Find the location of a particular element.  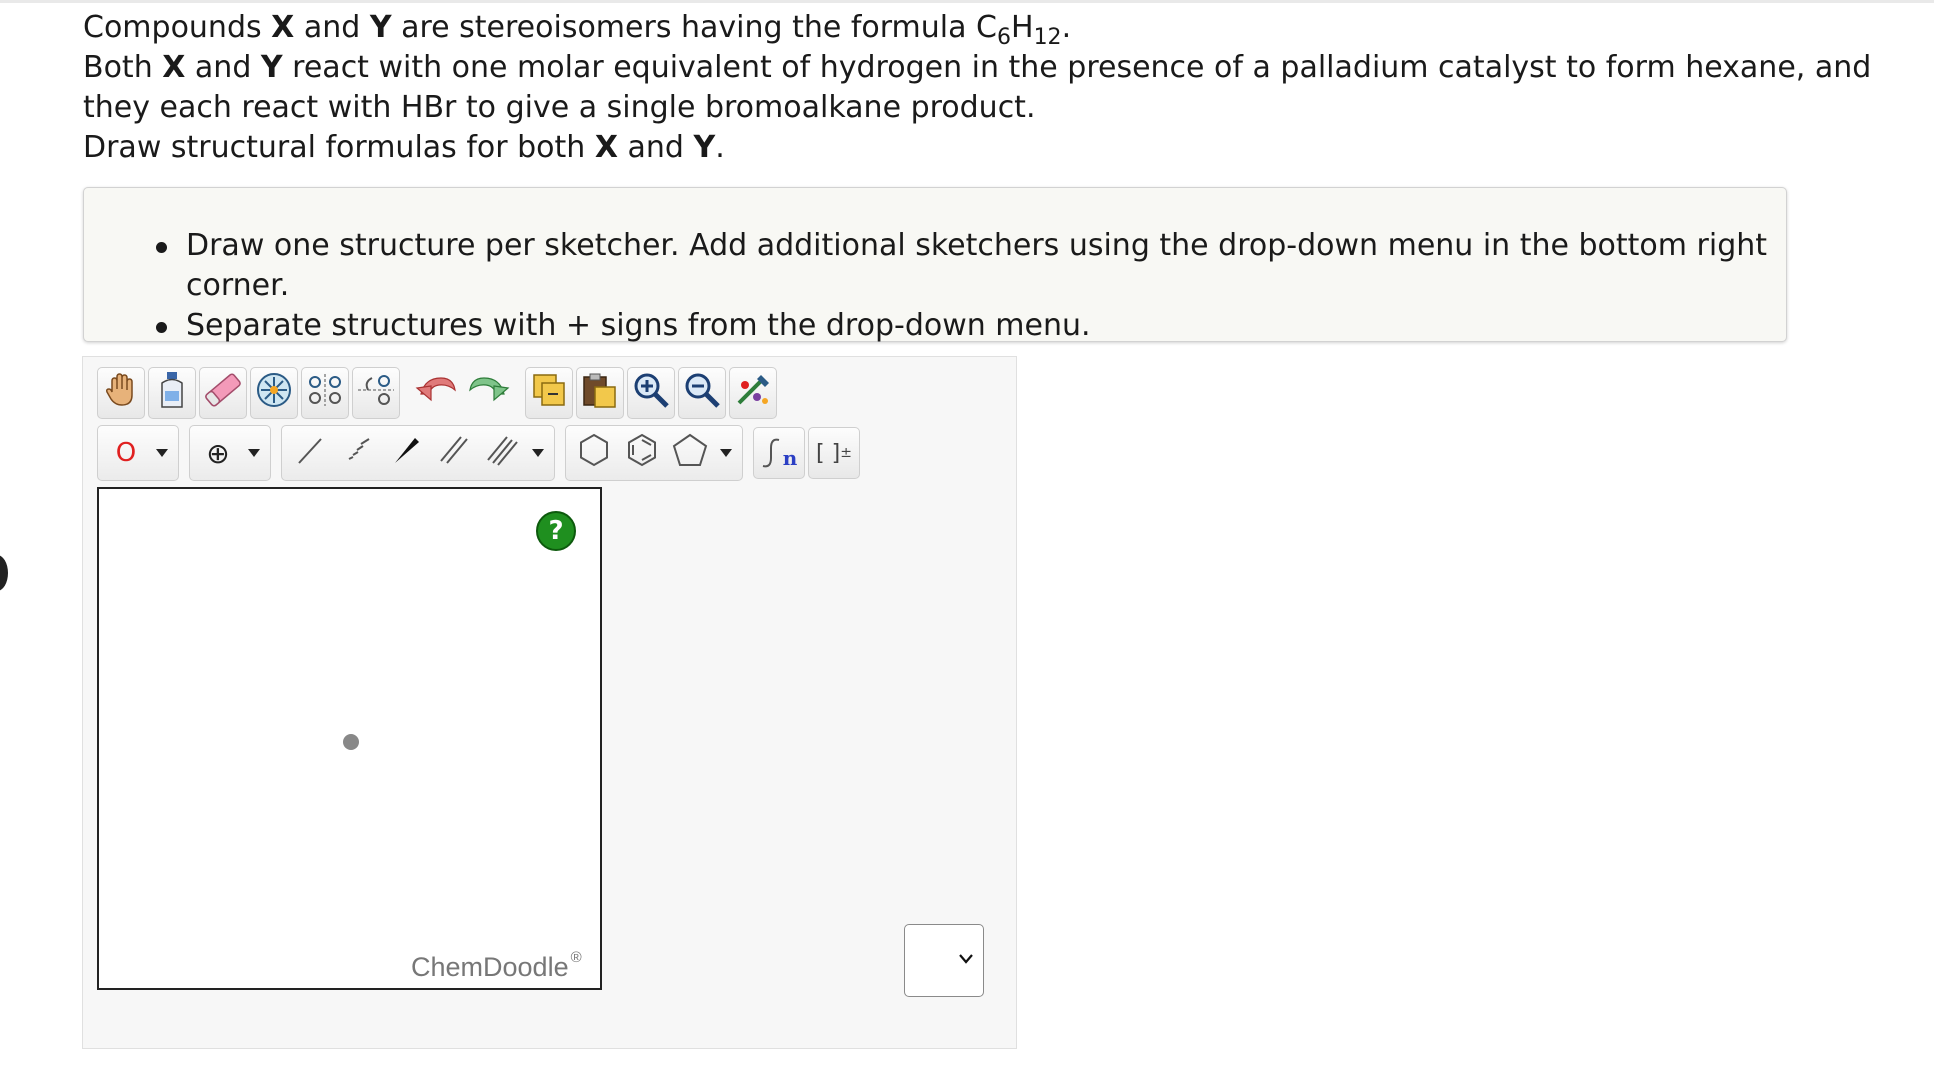

benzene-icon is located at coordinates (642, 453).